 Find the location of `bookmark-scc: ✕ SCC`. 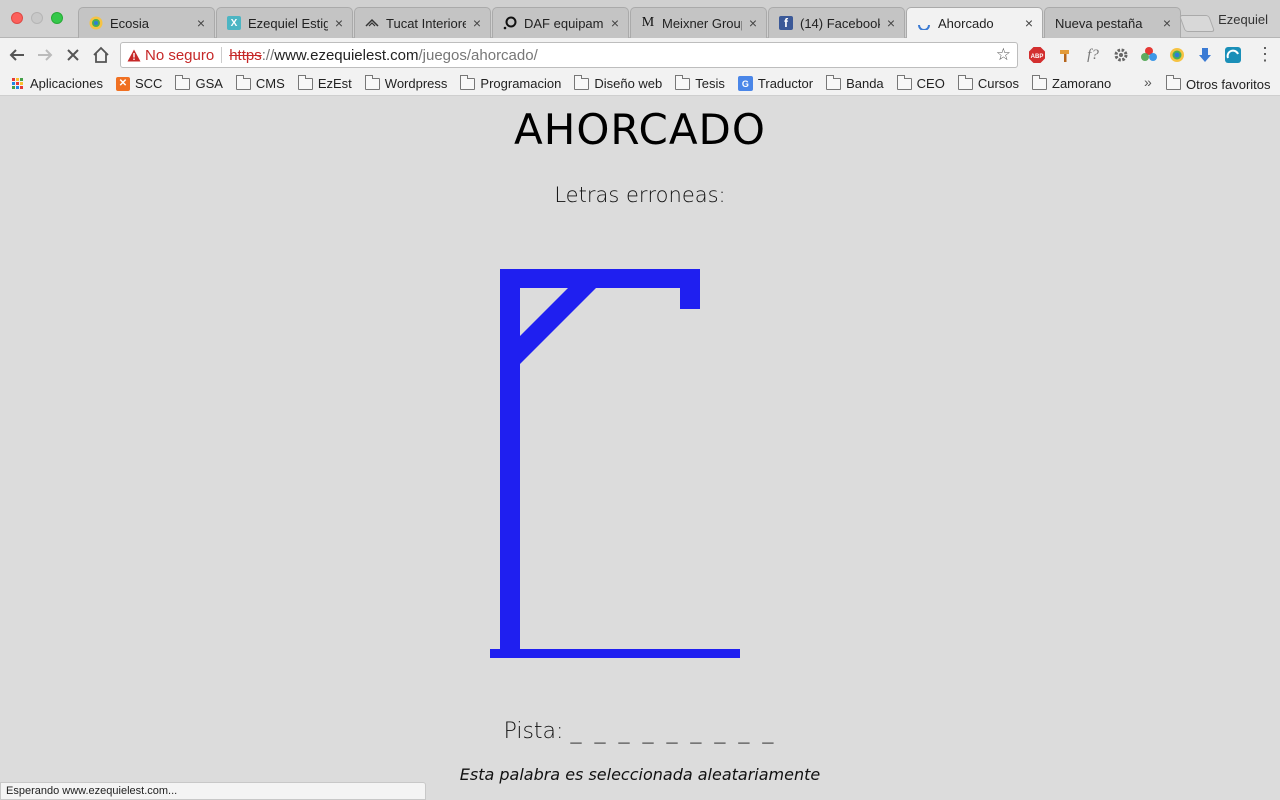

bookmark-scc: ✕ SCC is located at coordinates (139, 83).